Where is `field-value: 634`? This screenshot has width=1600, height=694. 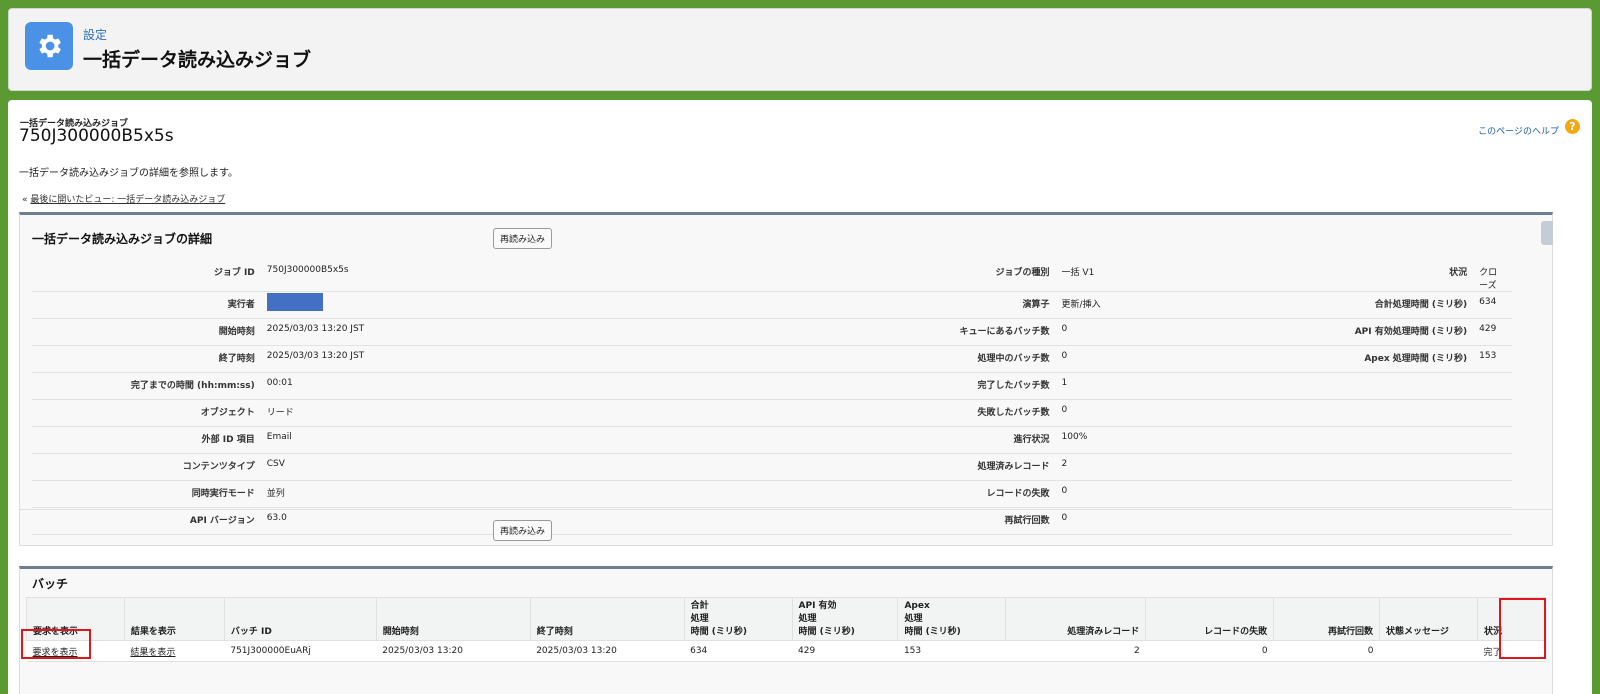 field-value: 634 is located at coordinates (1492, 305).